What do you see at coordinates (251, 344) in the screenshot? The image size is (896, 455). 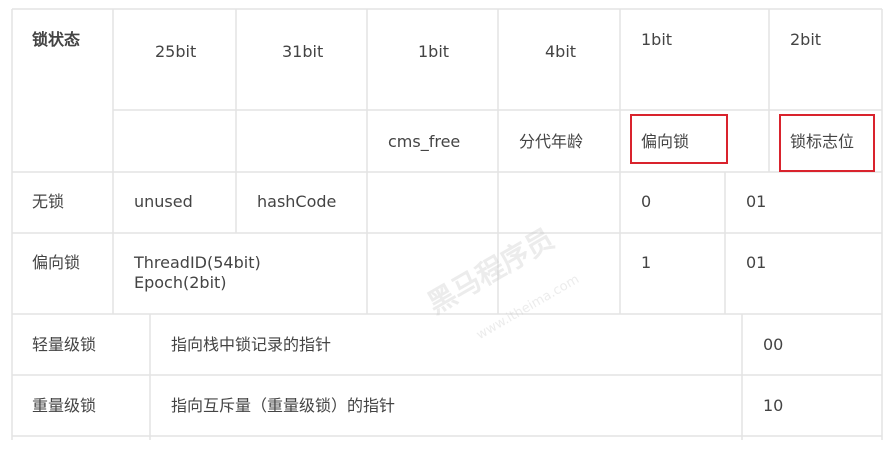 I see `row-lightweight-desc: 指向栈中锁记录的指针` at bounding box center [251, 344].